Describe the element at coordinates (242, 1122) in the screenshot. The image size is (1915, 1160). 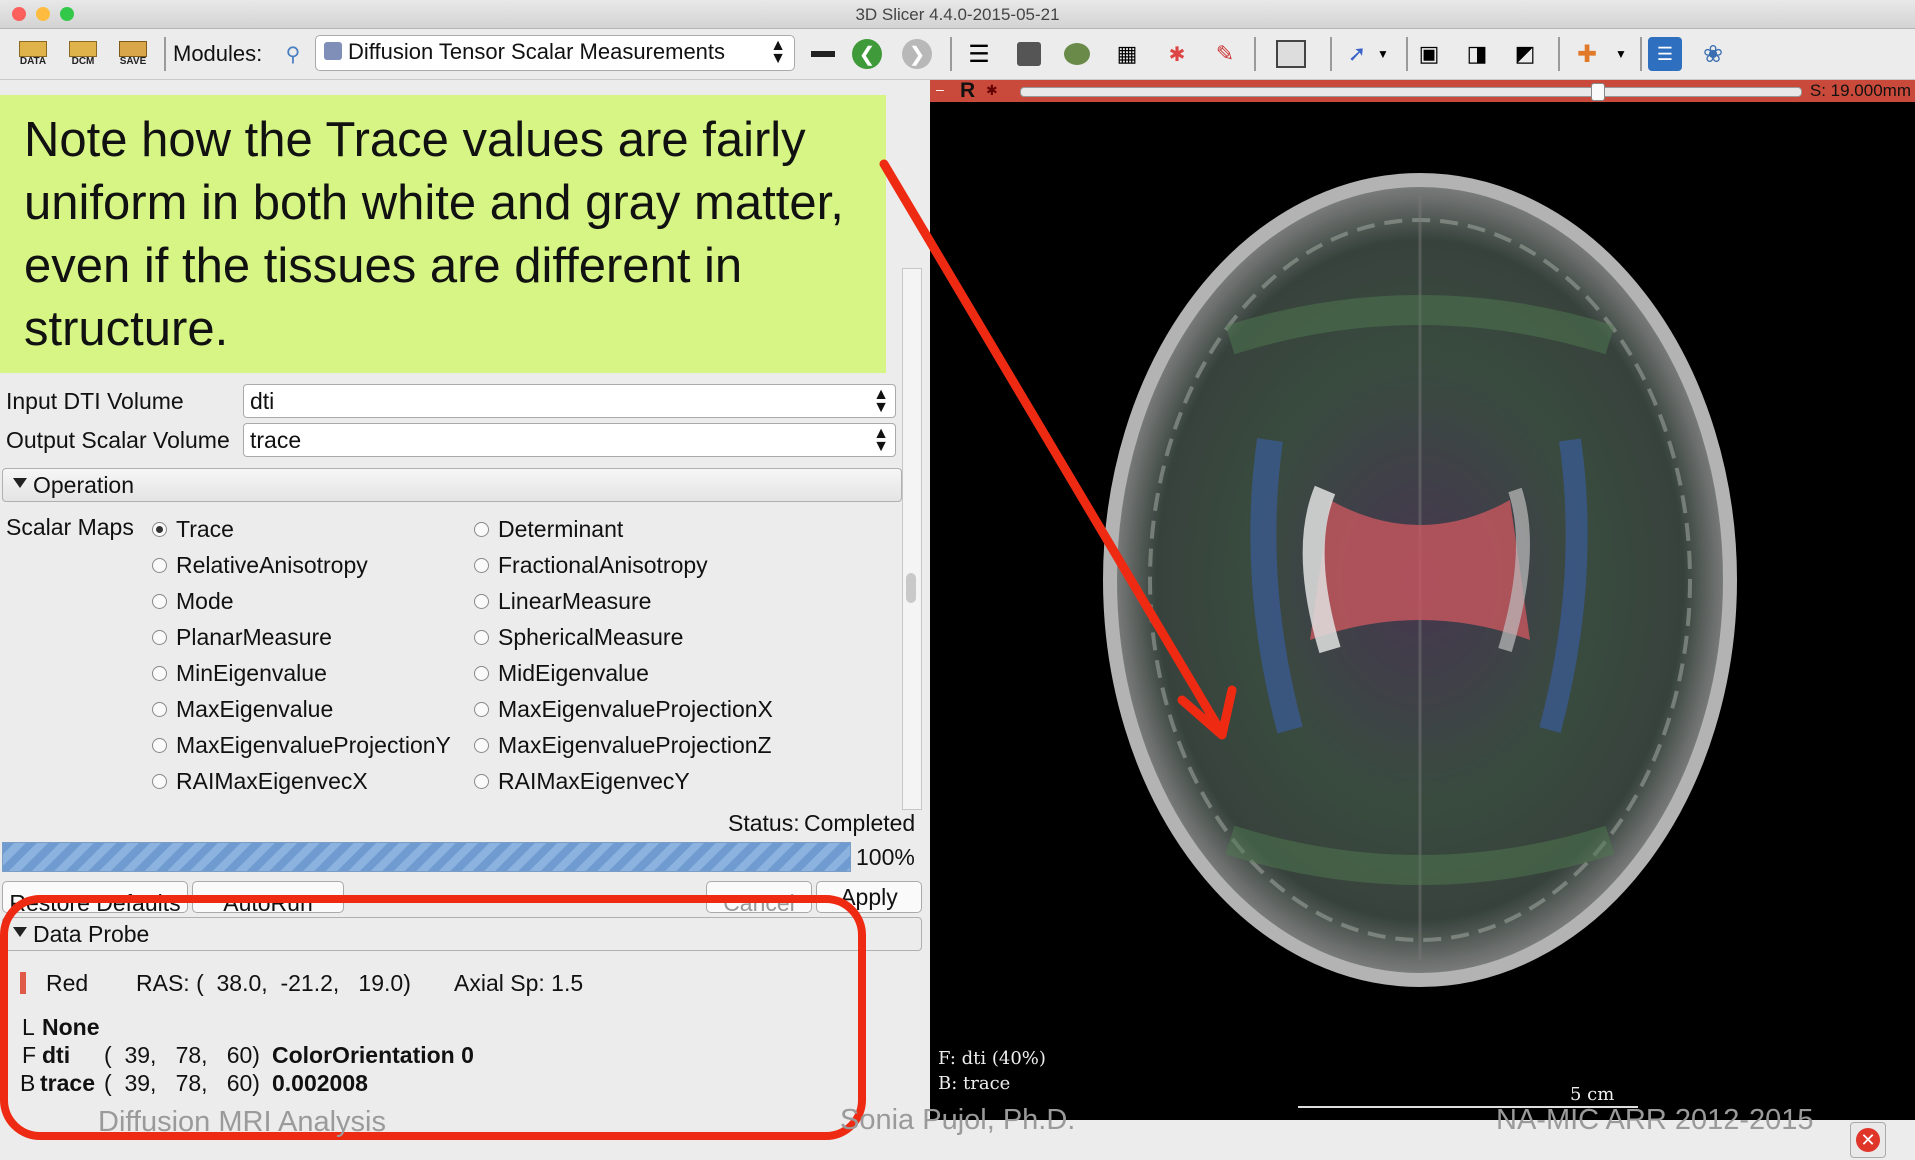
I see `footer-left: Diffusion MRI Analysis` at that location.